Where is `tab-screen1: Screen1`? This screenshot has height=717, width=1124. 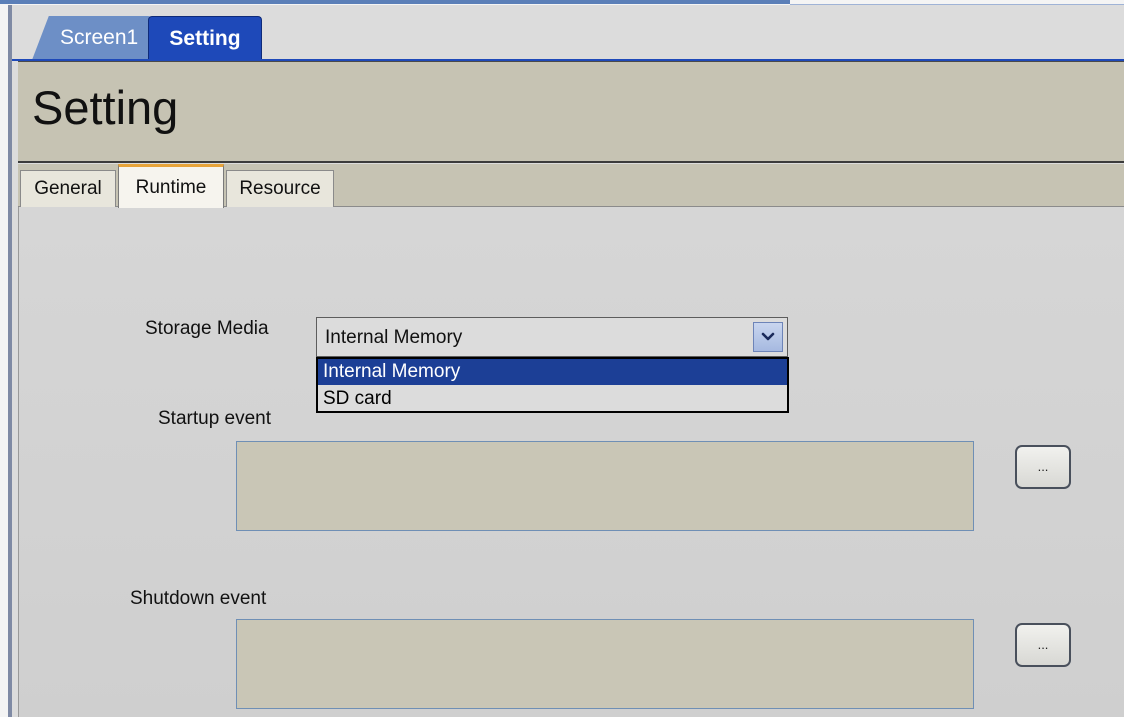
tab-screen1: Screen1 is located at coordinates (92, 38).